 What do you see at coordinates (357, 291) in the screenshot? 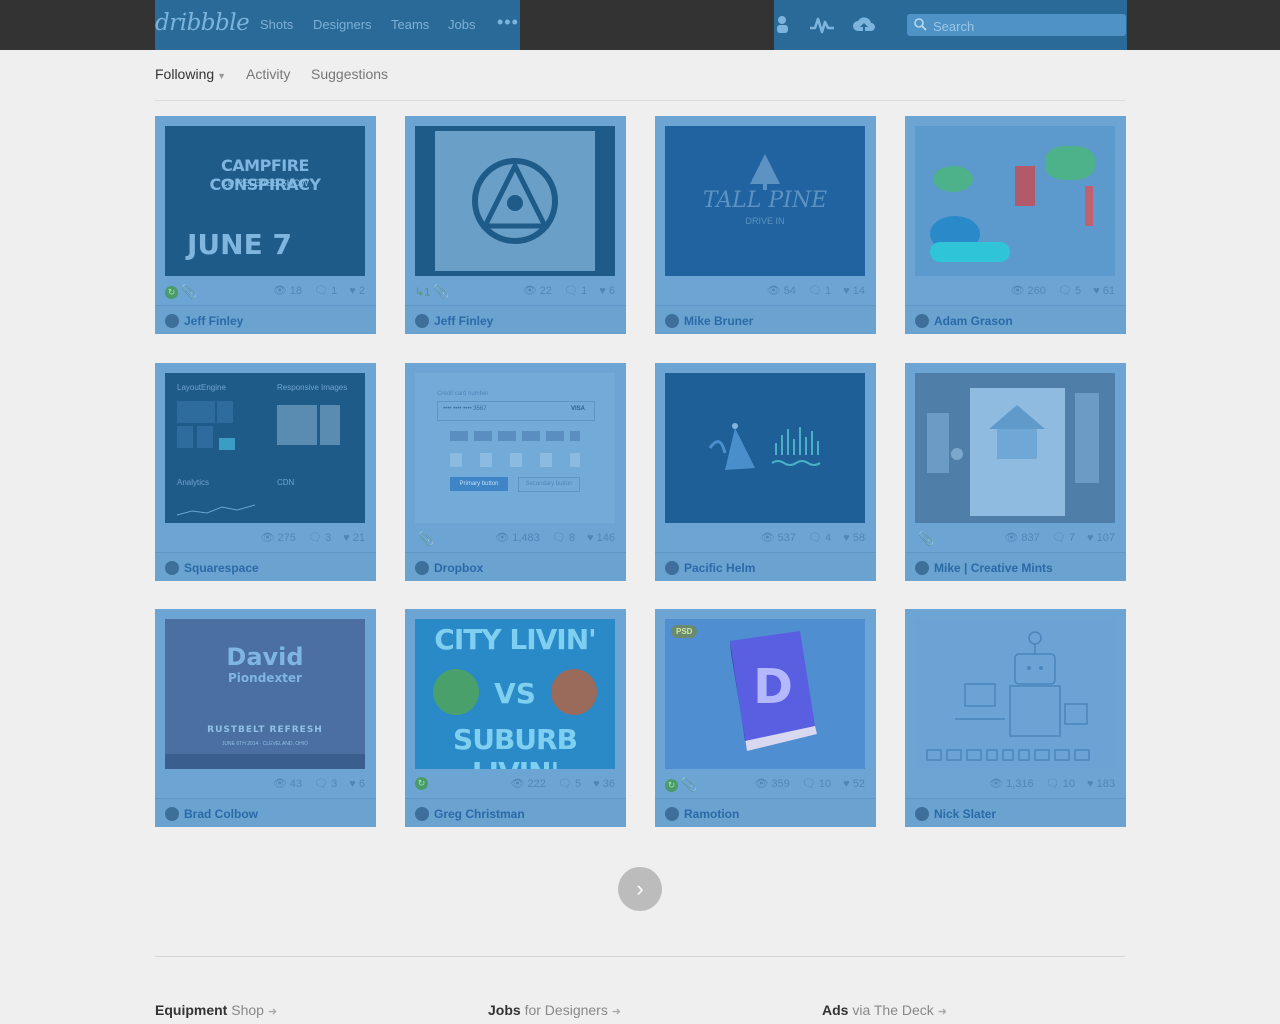
I see `likes-stat: ♥ 2` at bounding box center [357, 291].